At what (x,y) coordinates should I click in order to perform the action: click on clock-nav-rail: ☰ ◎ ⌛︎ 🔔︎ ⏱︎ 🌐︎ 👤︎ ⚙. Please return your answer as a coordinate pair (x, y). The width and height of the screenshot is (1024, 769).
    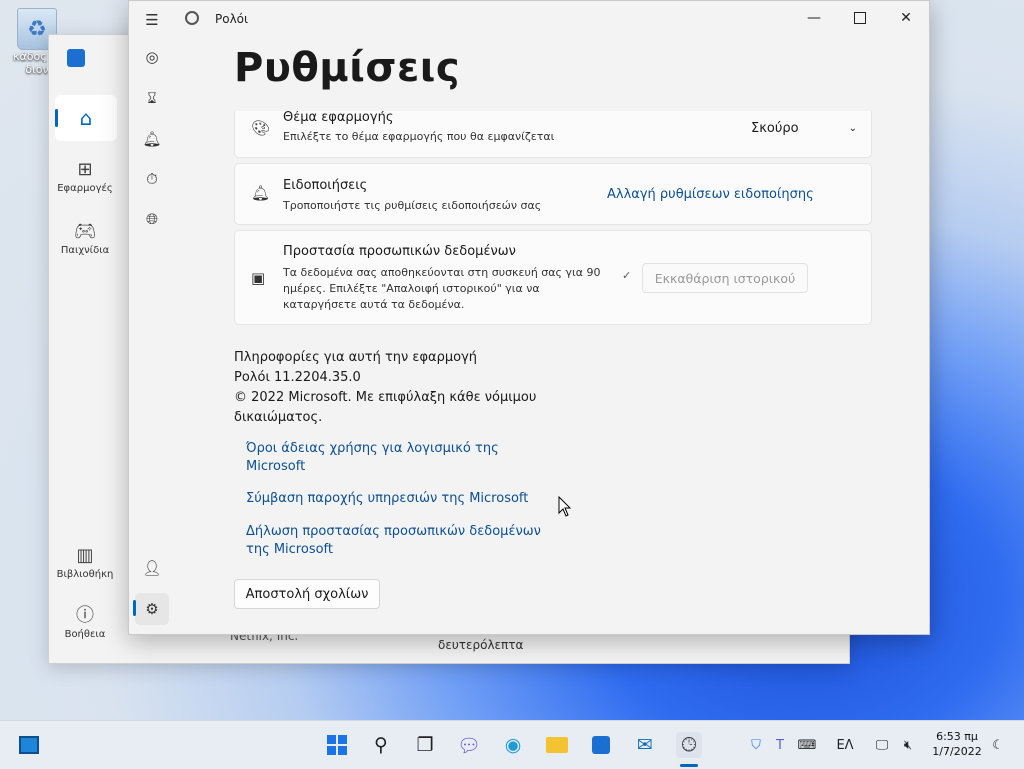
    Looking at the image, I should click on (152, 317).